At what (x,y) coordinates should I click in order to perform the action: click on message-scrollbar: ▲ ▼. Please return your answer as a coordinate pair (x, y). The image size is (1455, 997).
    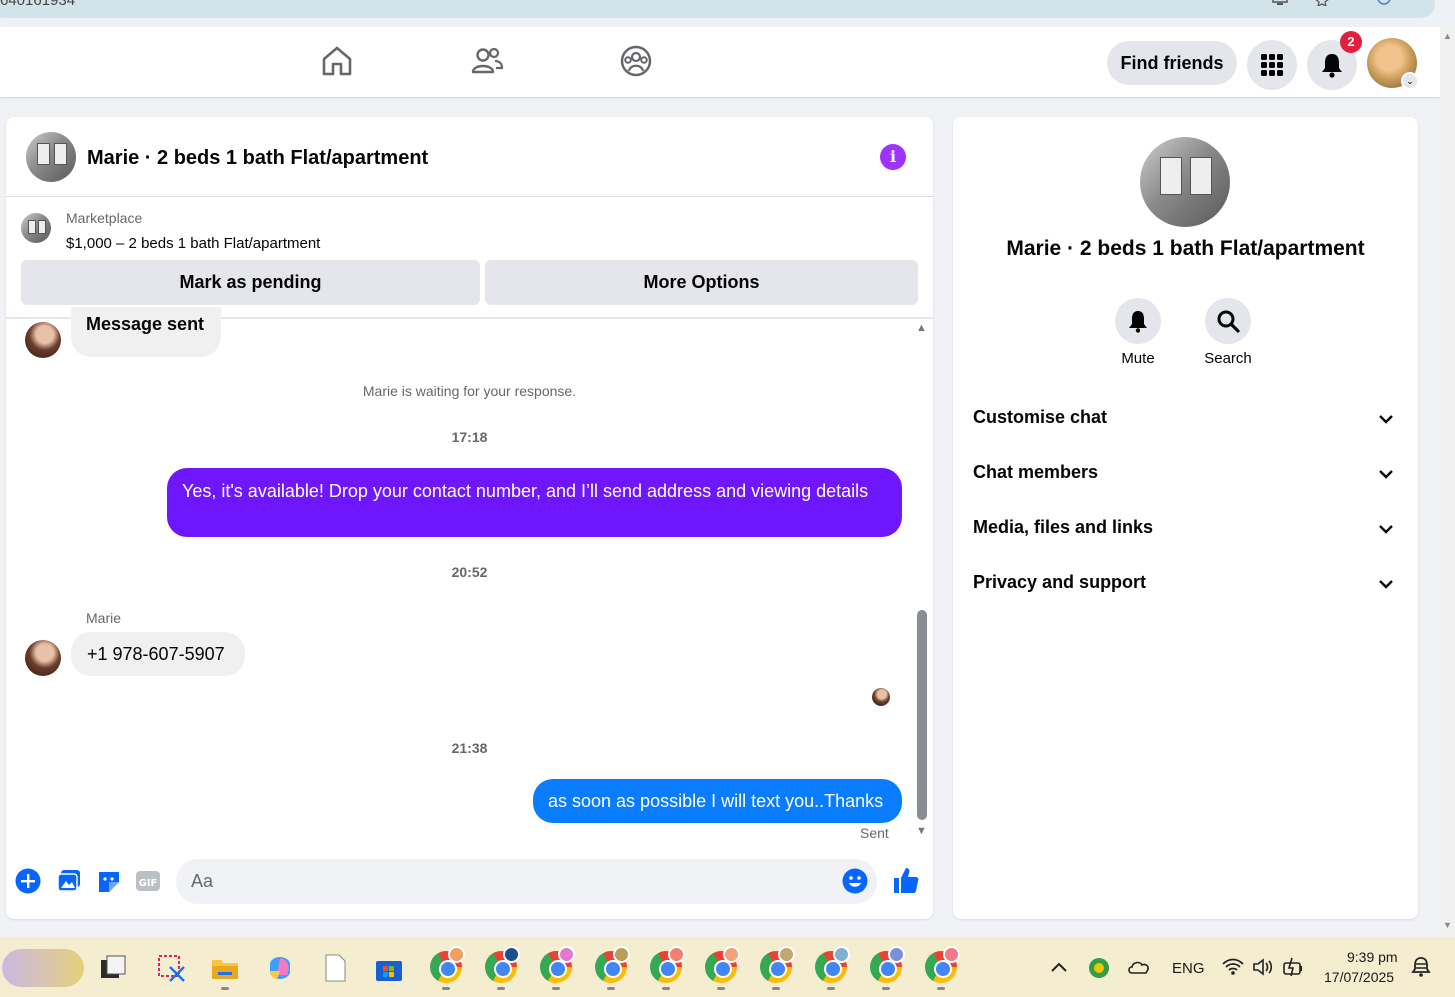
    Looking at the image, I should click on (922, 582).